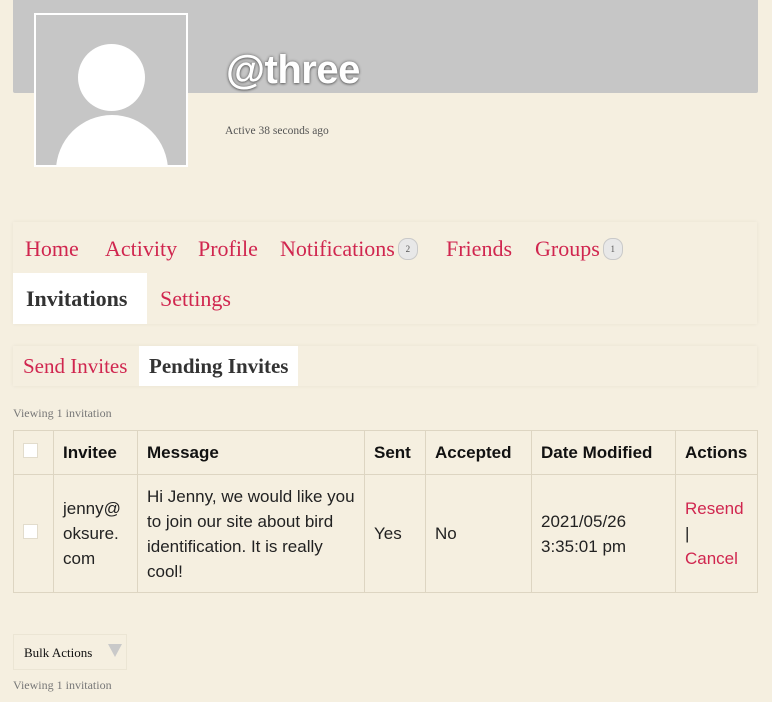  I want to click on nav-item-friends: Friends, so click(479, 249).